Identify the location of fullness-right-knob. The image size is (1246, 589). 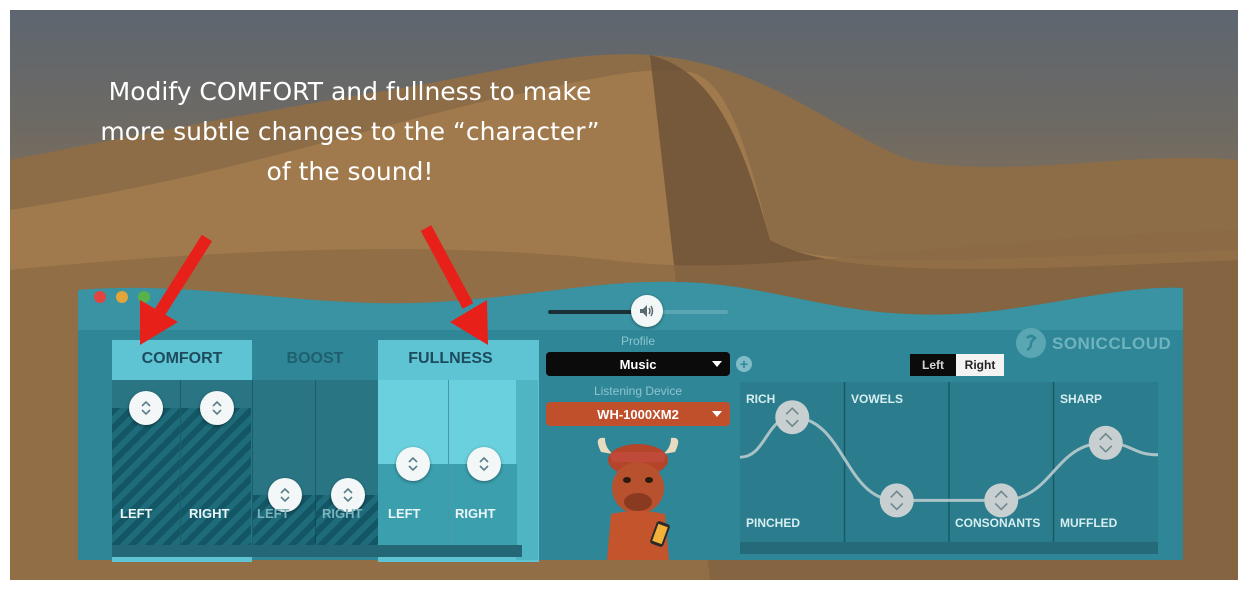
(484, 464).